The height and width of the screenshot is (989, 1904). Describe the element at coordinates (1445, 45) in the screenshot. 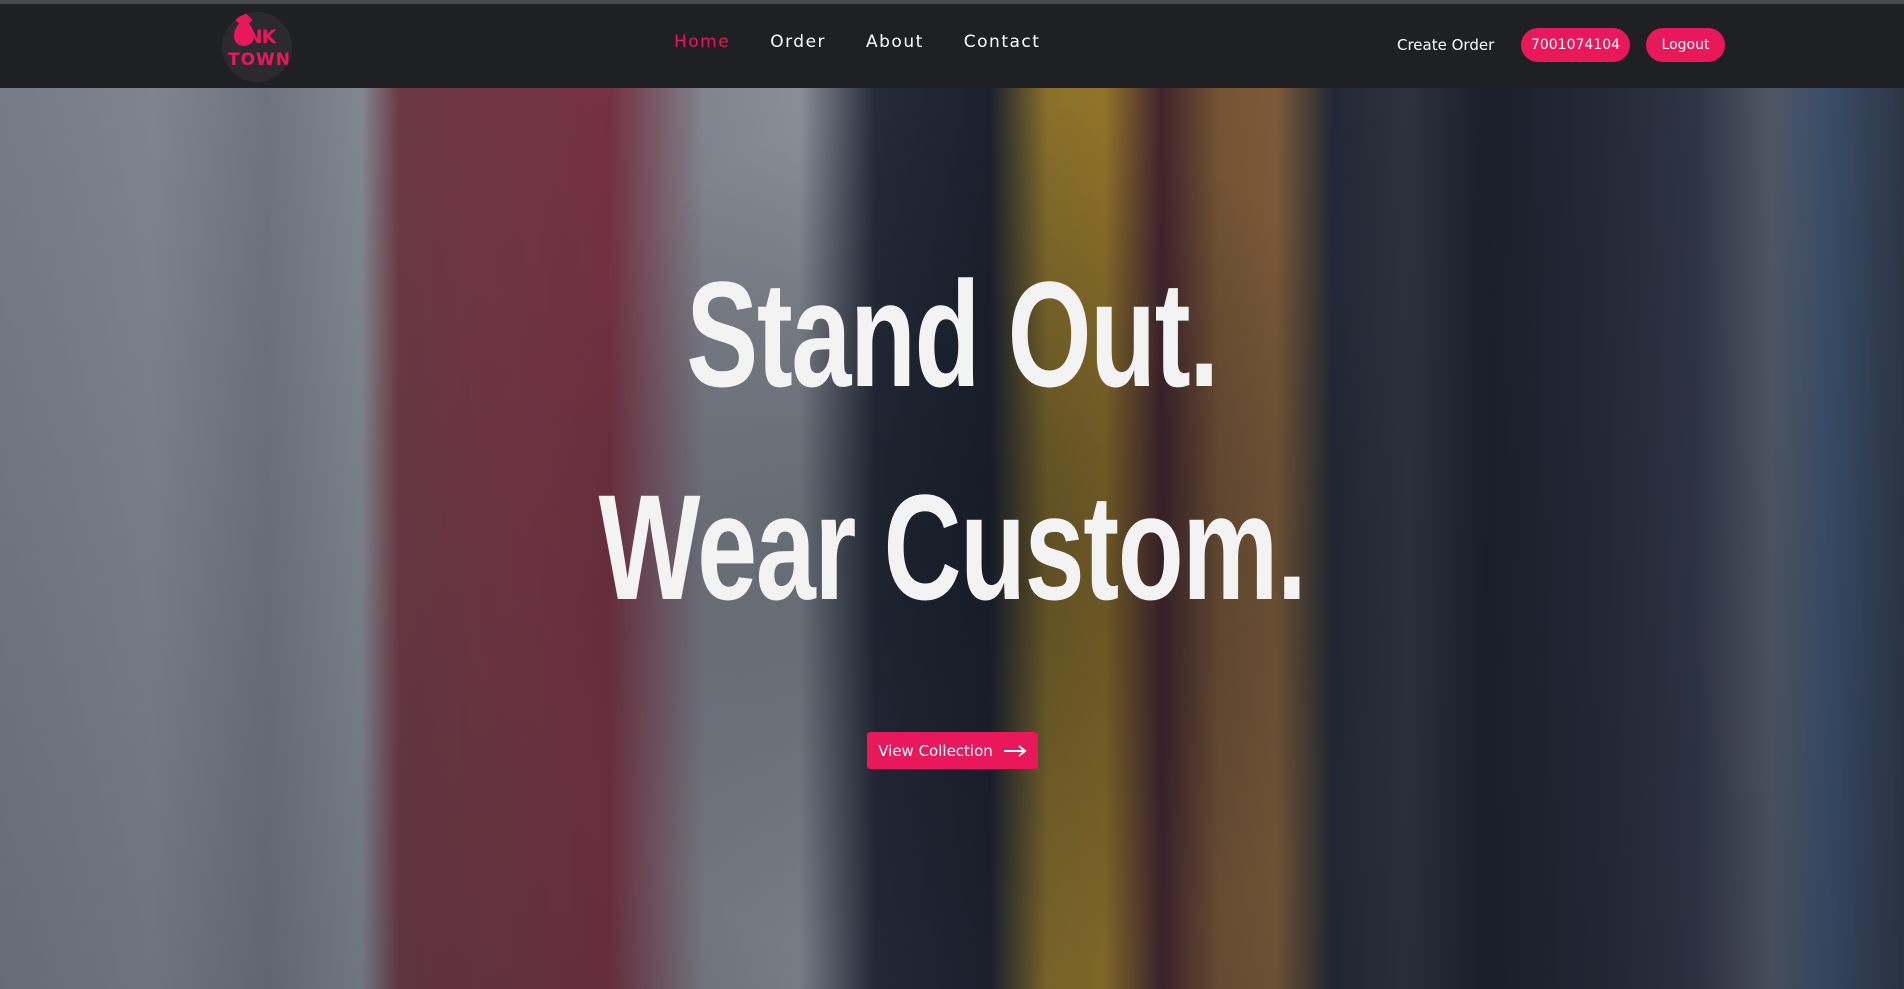

I see `create-order-link: Create Order` at that location.